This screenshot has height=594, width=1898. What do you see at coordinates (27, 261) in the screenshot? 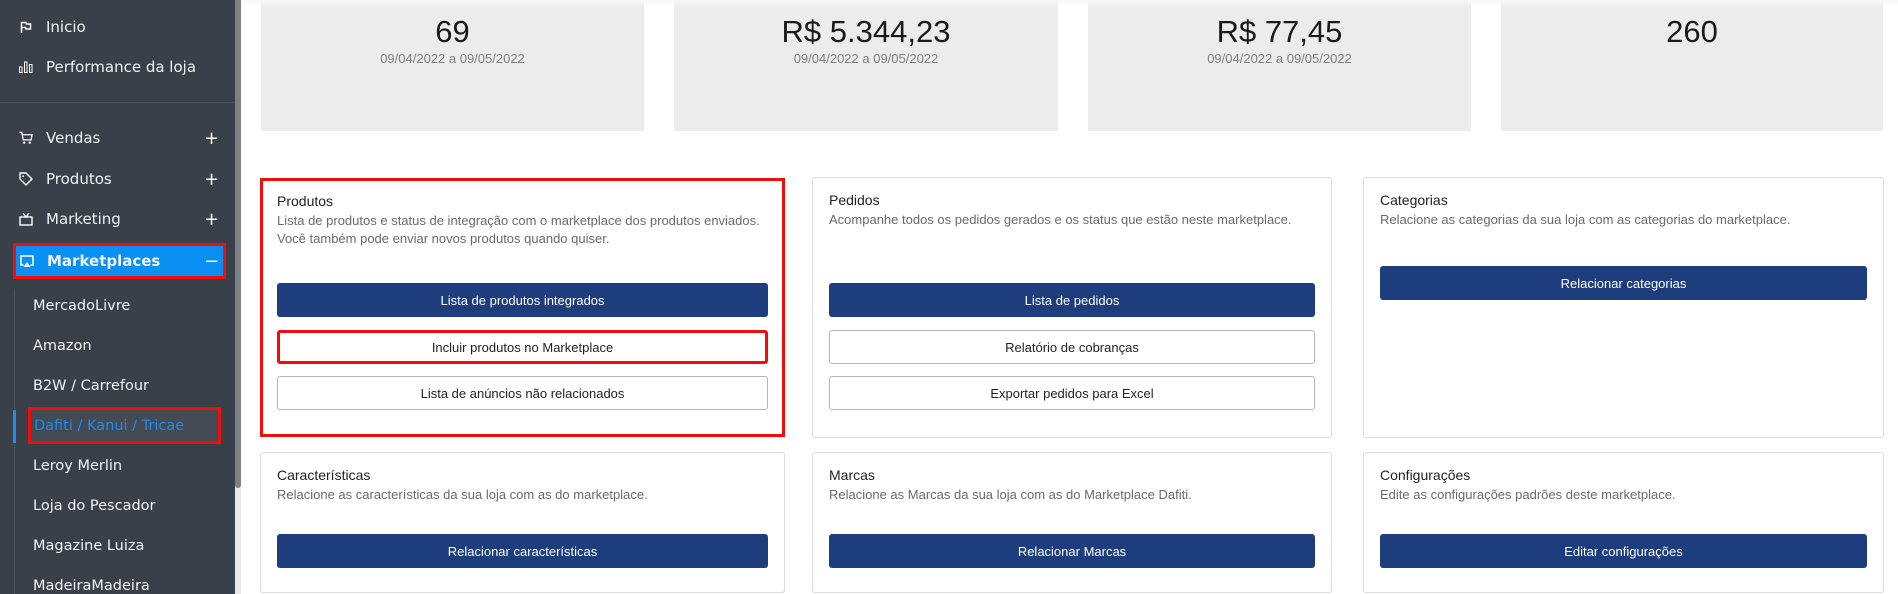
I see `airplay-icon` at bounding box center [27, 261].